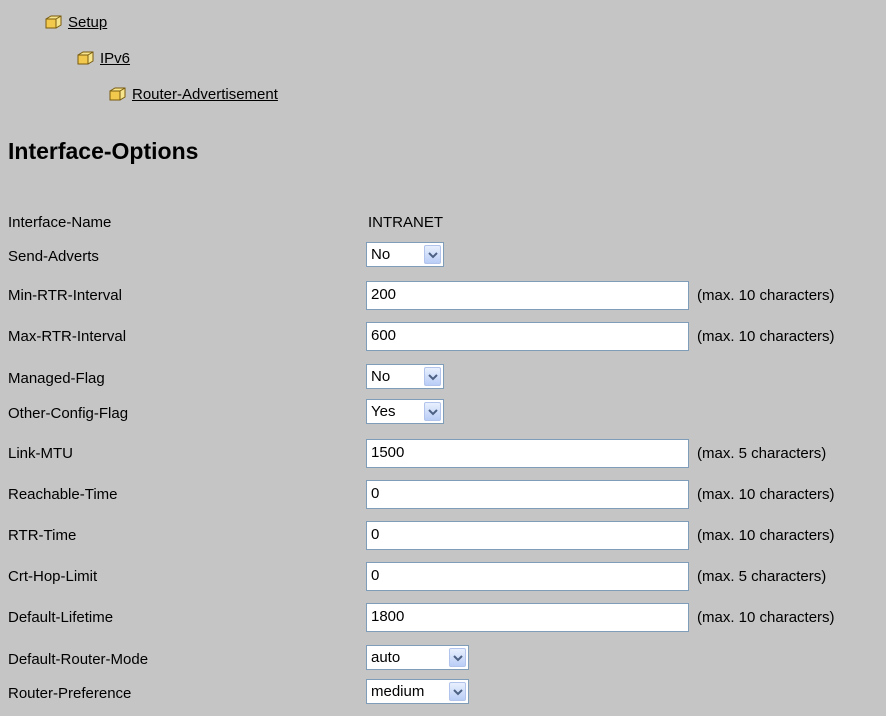 This screenshot has height=716, width=886. What do you see at coordinates (766, 336) in the screenshot?
I see `hint-max-rtr-interval: (max. 10 characters)` at bounding box center [766, 336].